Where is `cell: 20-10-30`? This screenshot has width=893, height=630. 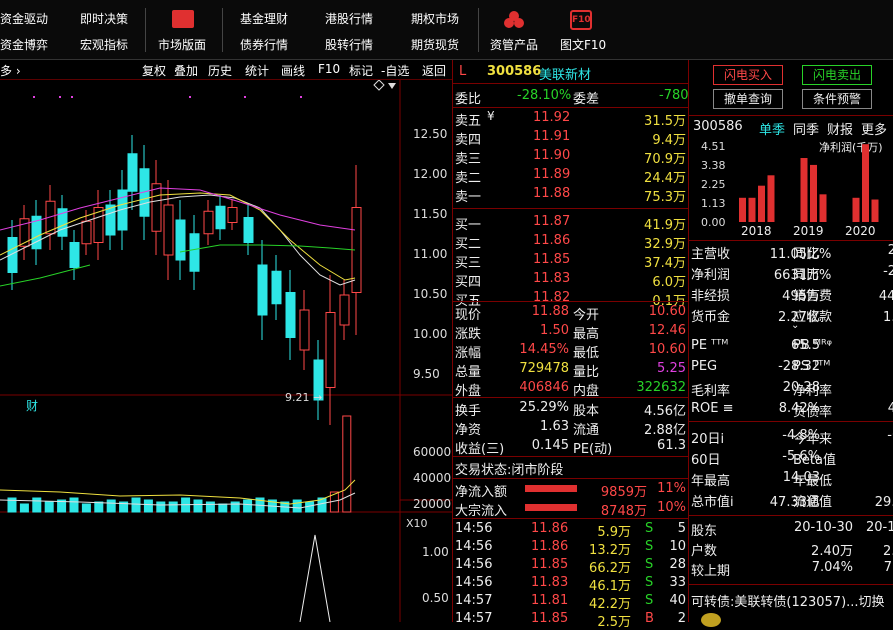
cell: 20-10-30 is located at coordinates (823, 527).